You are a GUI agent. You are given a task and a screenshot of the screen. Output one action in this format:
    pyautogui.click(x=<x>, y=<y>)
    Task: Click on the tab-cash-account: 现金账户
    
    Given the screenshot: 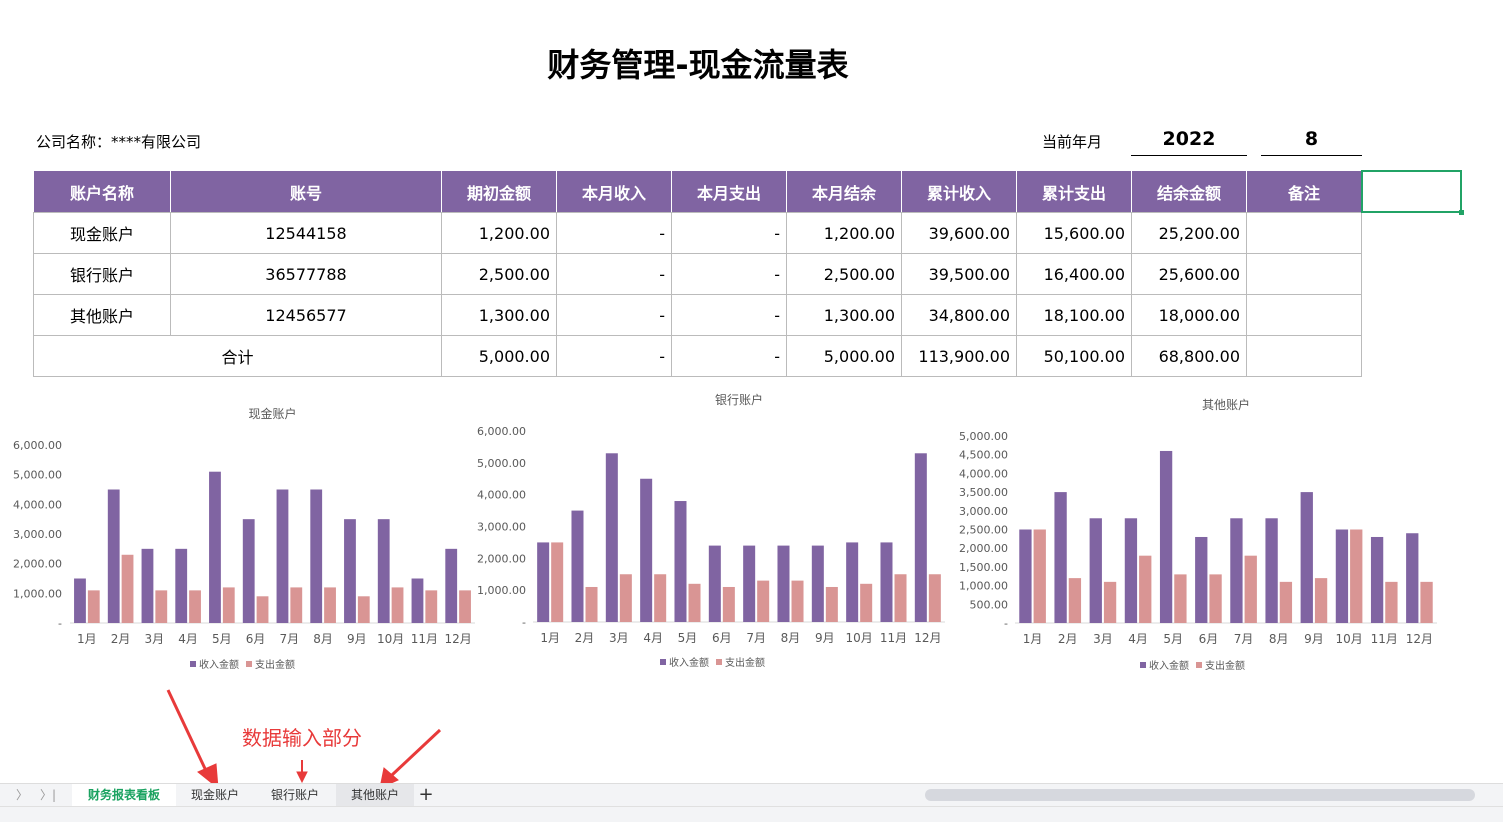 What is the action you would take?
    pyautogui.click(x=215, y=795)
    